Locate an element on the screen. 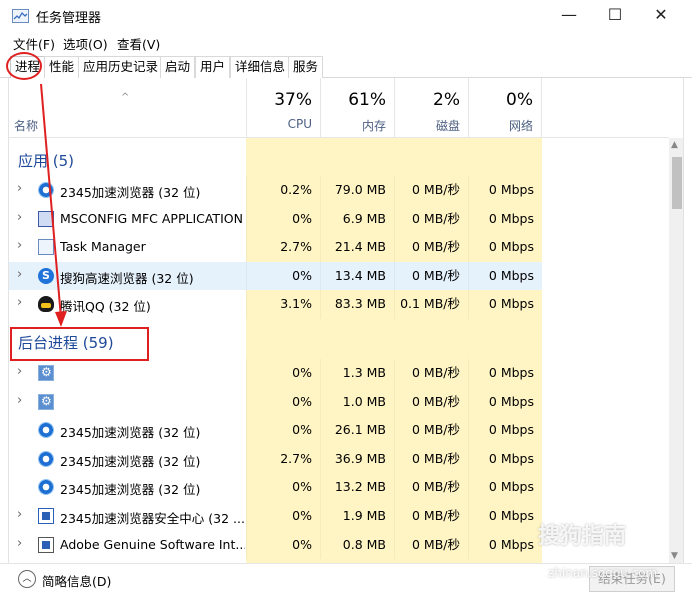  menu-file: 文件(F) is located at coordinates (34, 43).